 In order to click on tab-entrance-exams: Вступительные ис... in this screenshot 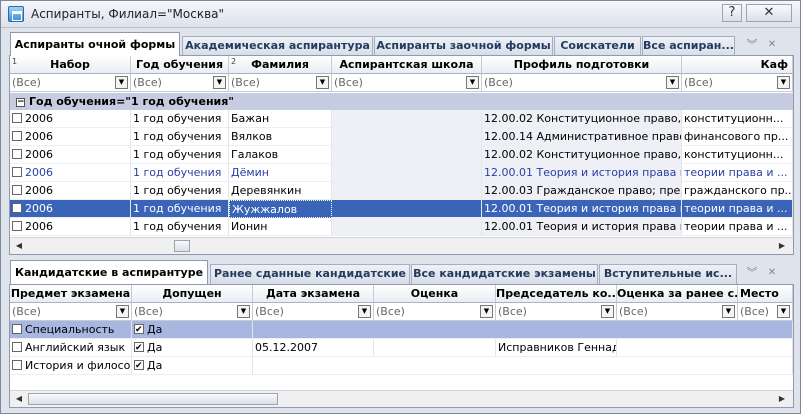, I will do `click(668, 274)`.